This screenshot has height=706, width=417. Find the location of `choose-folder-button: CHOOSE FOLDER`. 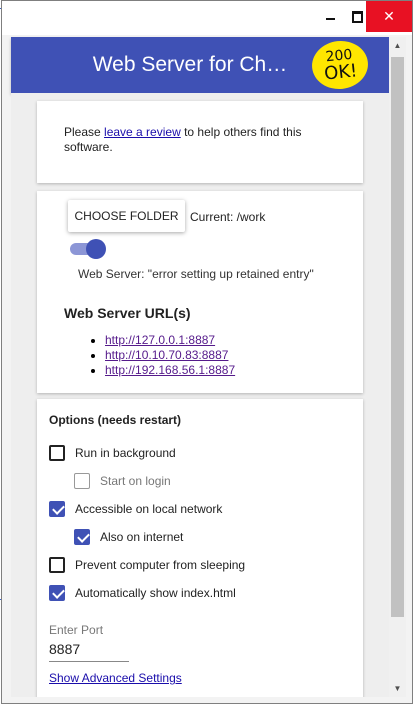

choose-folder-button: CHOOSE FOLDER is located at coordinates (126, 216).